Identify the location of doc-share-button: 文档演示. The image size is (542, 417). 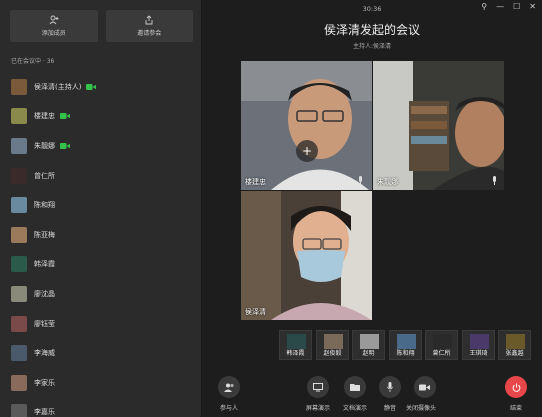
(355, 394).